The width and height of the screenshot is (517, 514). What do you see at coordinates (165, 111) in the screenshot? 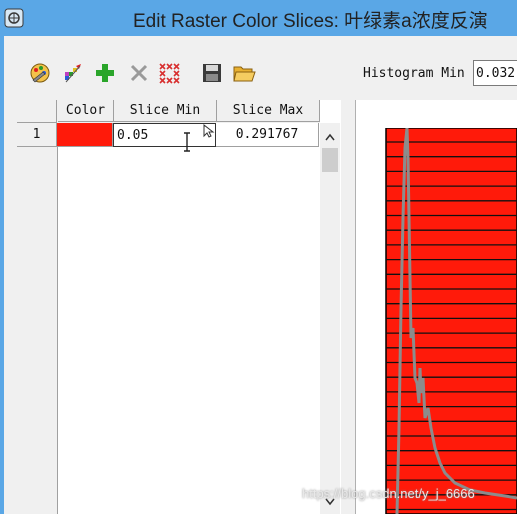
I see `column-header-slice-min: Slice Min` at bounding box center [165, 111].